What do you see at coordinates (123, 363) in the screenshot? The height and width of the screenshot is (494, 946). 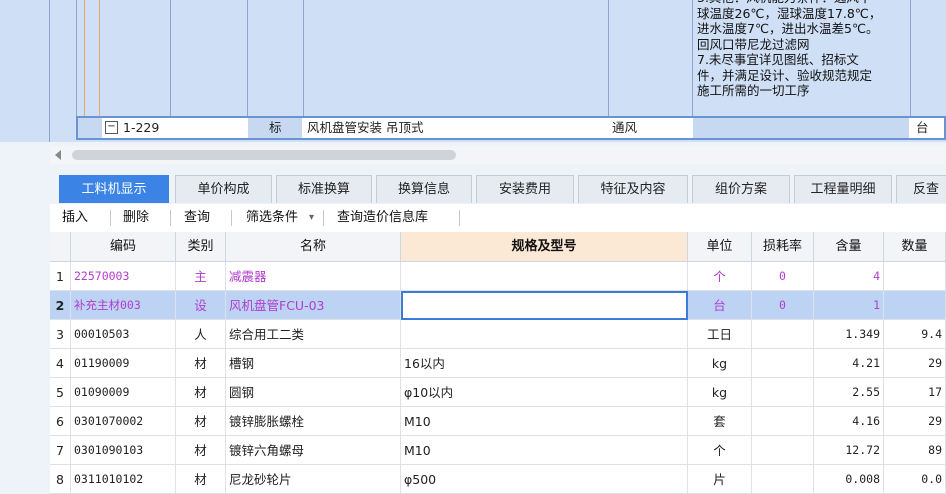 I see `table-cell-code: 01190009` at bounding box center [123, 363].